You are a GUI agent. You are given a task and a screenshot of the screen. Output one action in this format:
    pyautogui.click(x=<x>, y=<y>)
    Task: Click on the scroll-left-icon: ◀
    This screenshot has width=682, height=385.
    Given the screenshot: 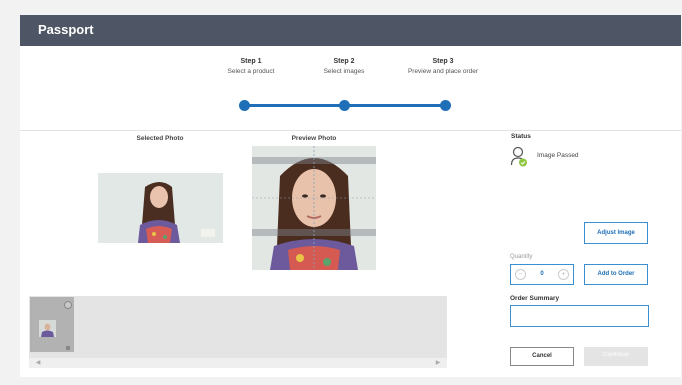 What is the action you would take?
    pyautogui.click(x=38, y=363)
    